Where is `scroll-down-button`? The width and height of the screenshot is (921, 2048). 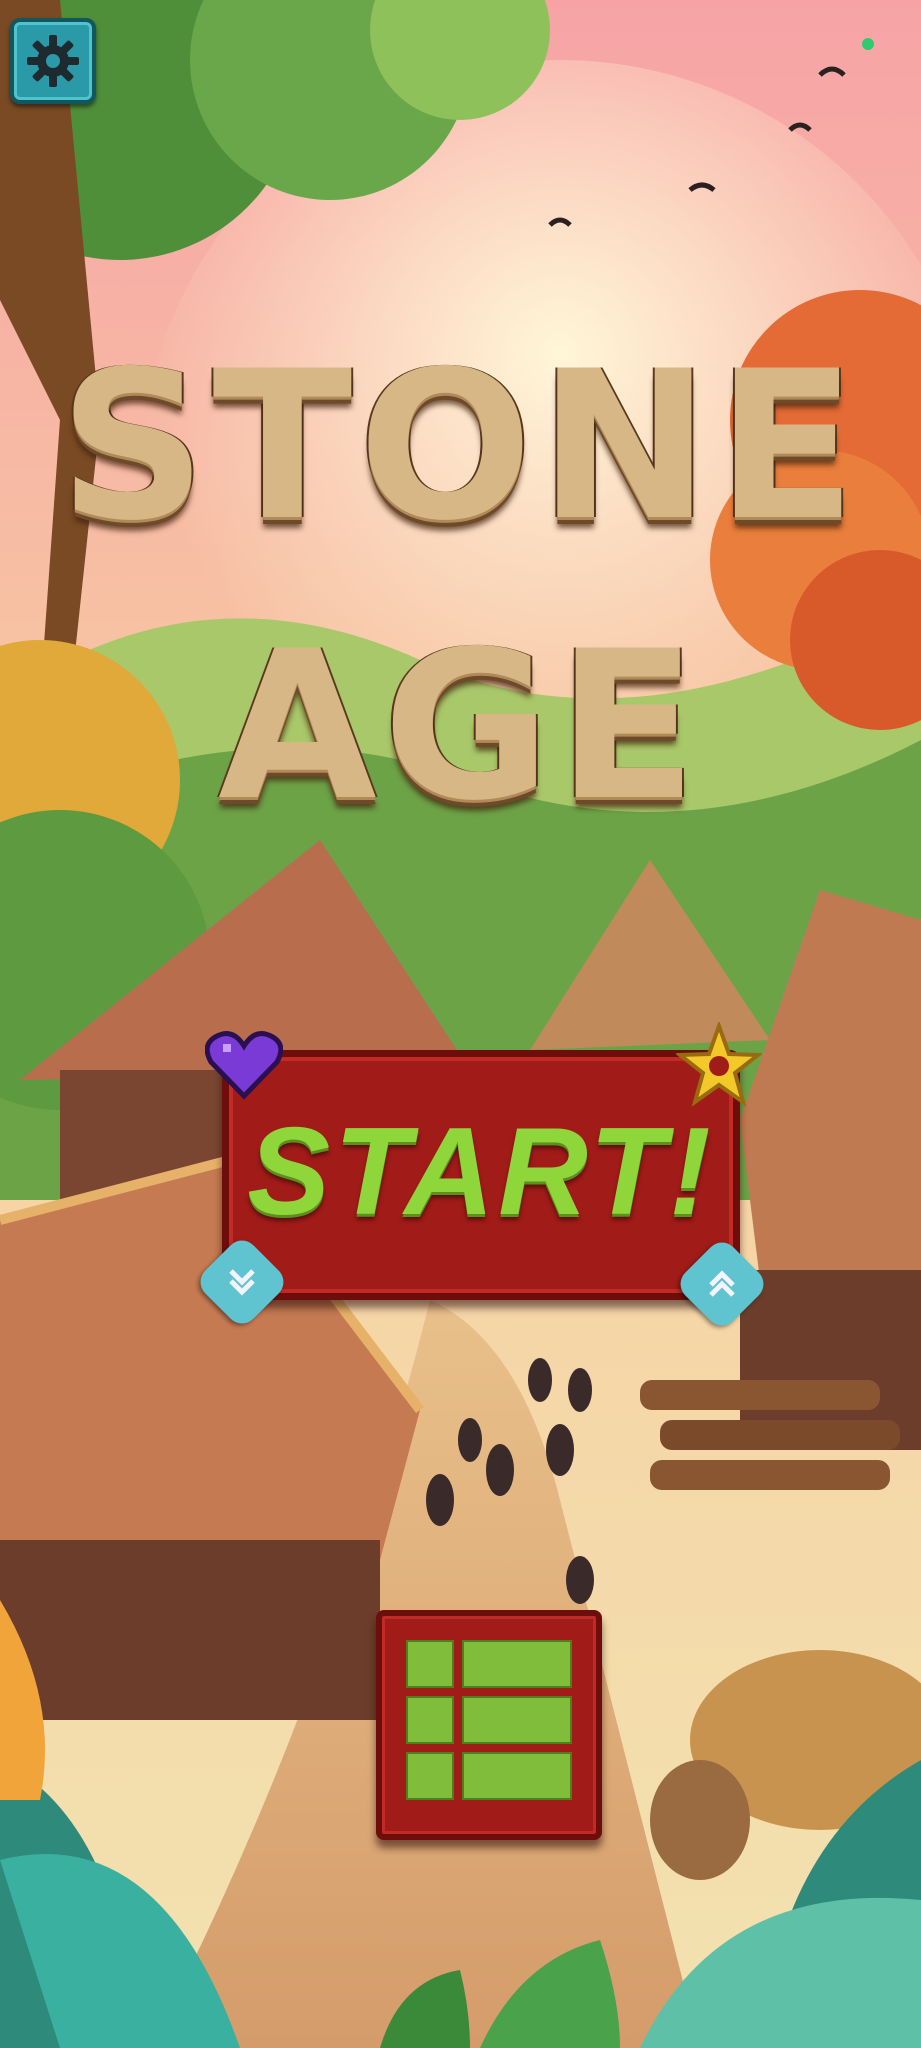 scroll-down-button is located at coordinates (242, 1282).